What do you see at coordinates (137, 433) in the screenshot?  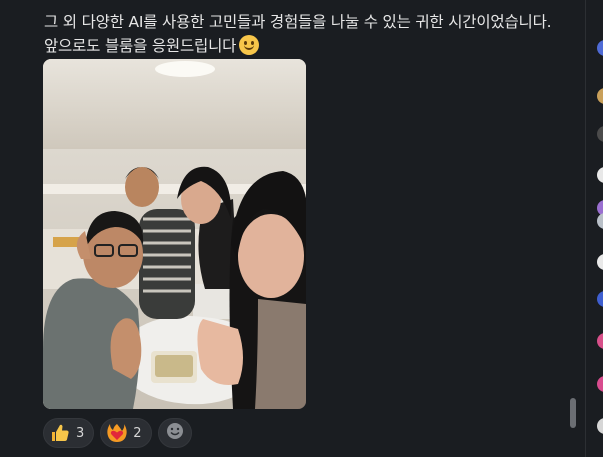 I see `reaction-heart-on-fire-count: 2` at bounding box center [137, 433].